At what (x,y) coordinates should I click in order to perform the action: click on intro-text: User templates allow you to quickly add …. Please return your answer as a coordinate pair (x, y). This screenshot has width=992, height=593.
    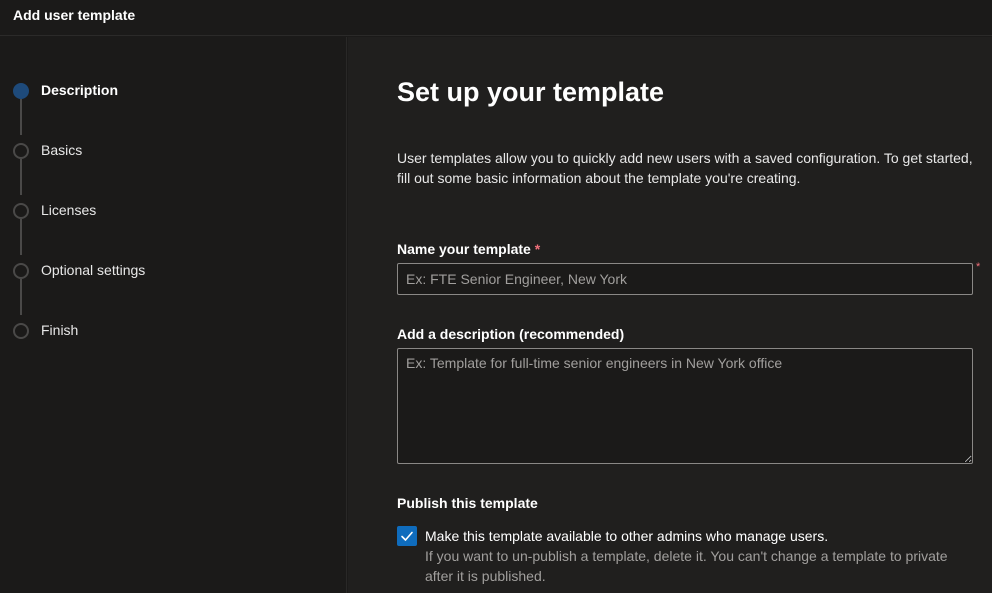
    Looking at the image, I should click on (685, 168).